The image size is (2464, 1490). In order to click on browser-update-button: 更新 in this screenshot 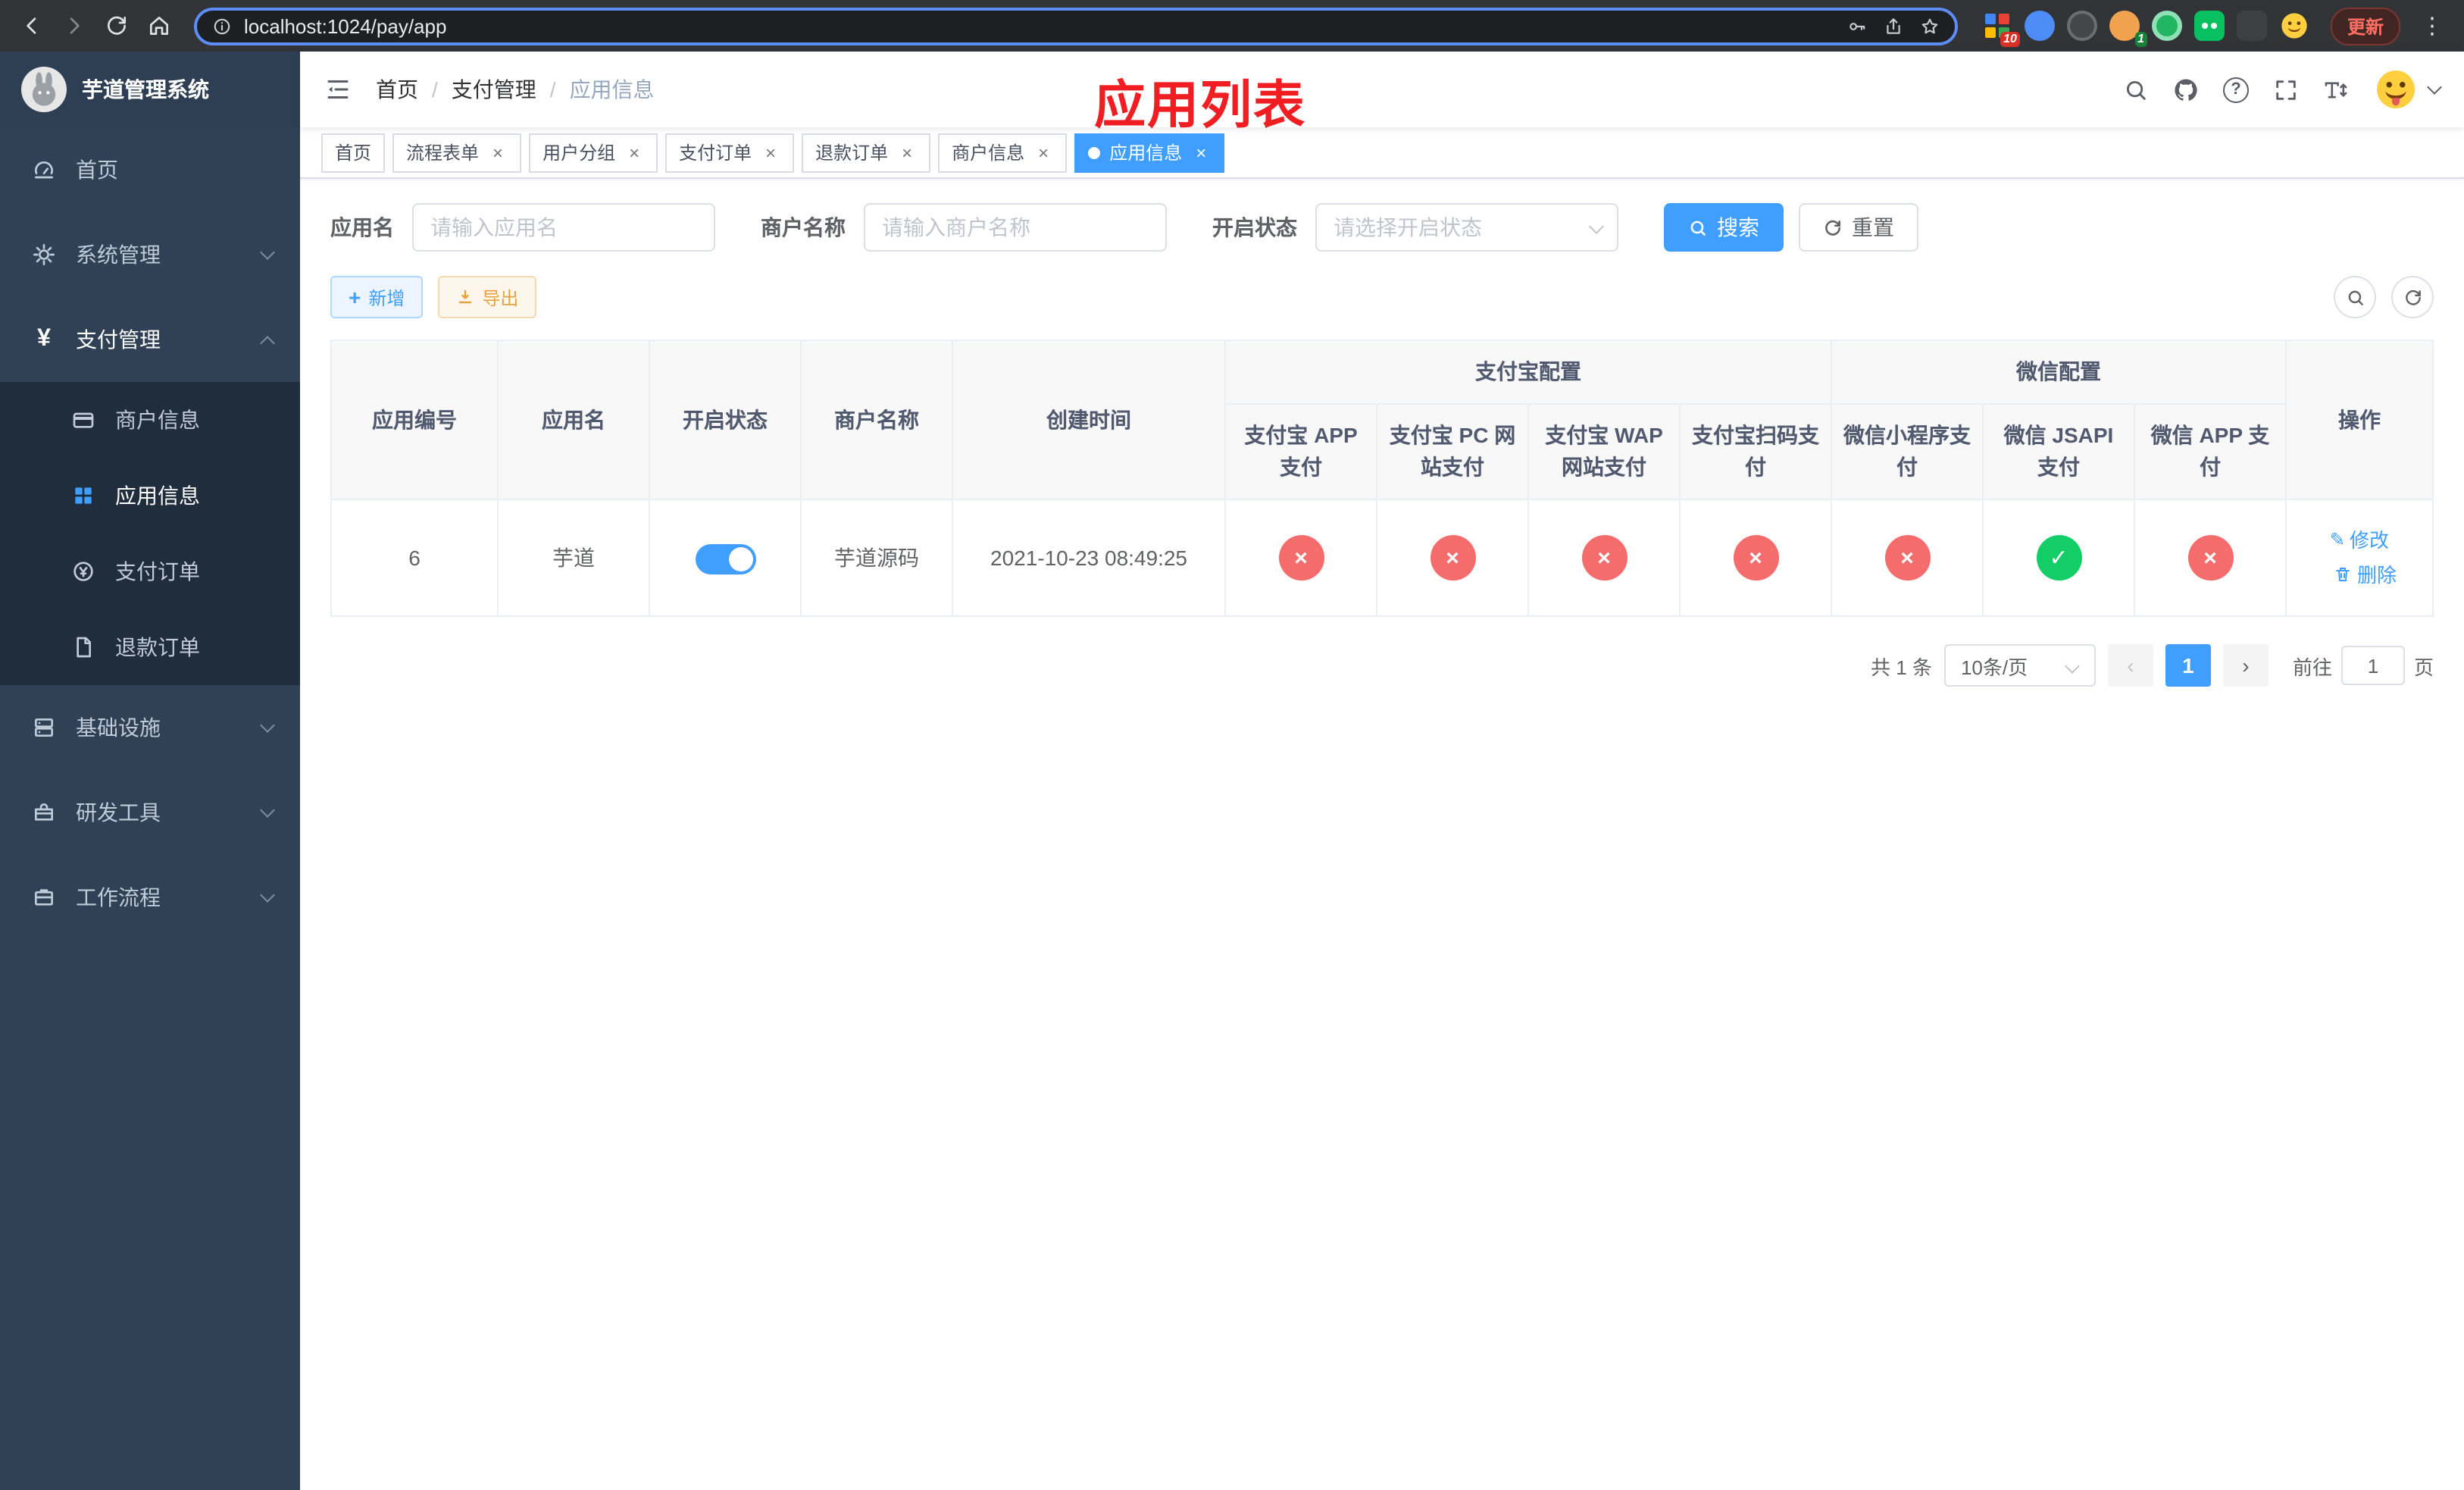, I will do `click(2365, 26)`.